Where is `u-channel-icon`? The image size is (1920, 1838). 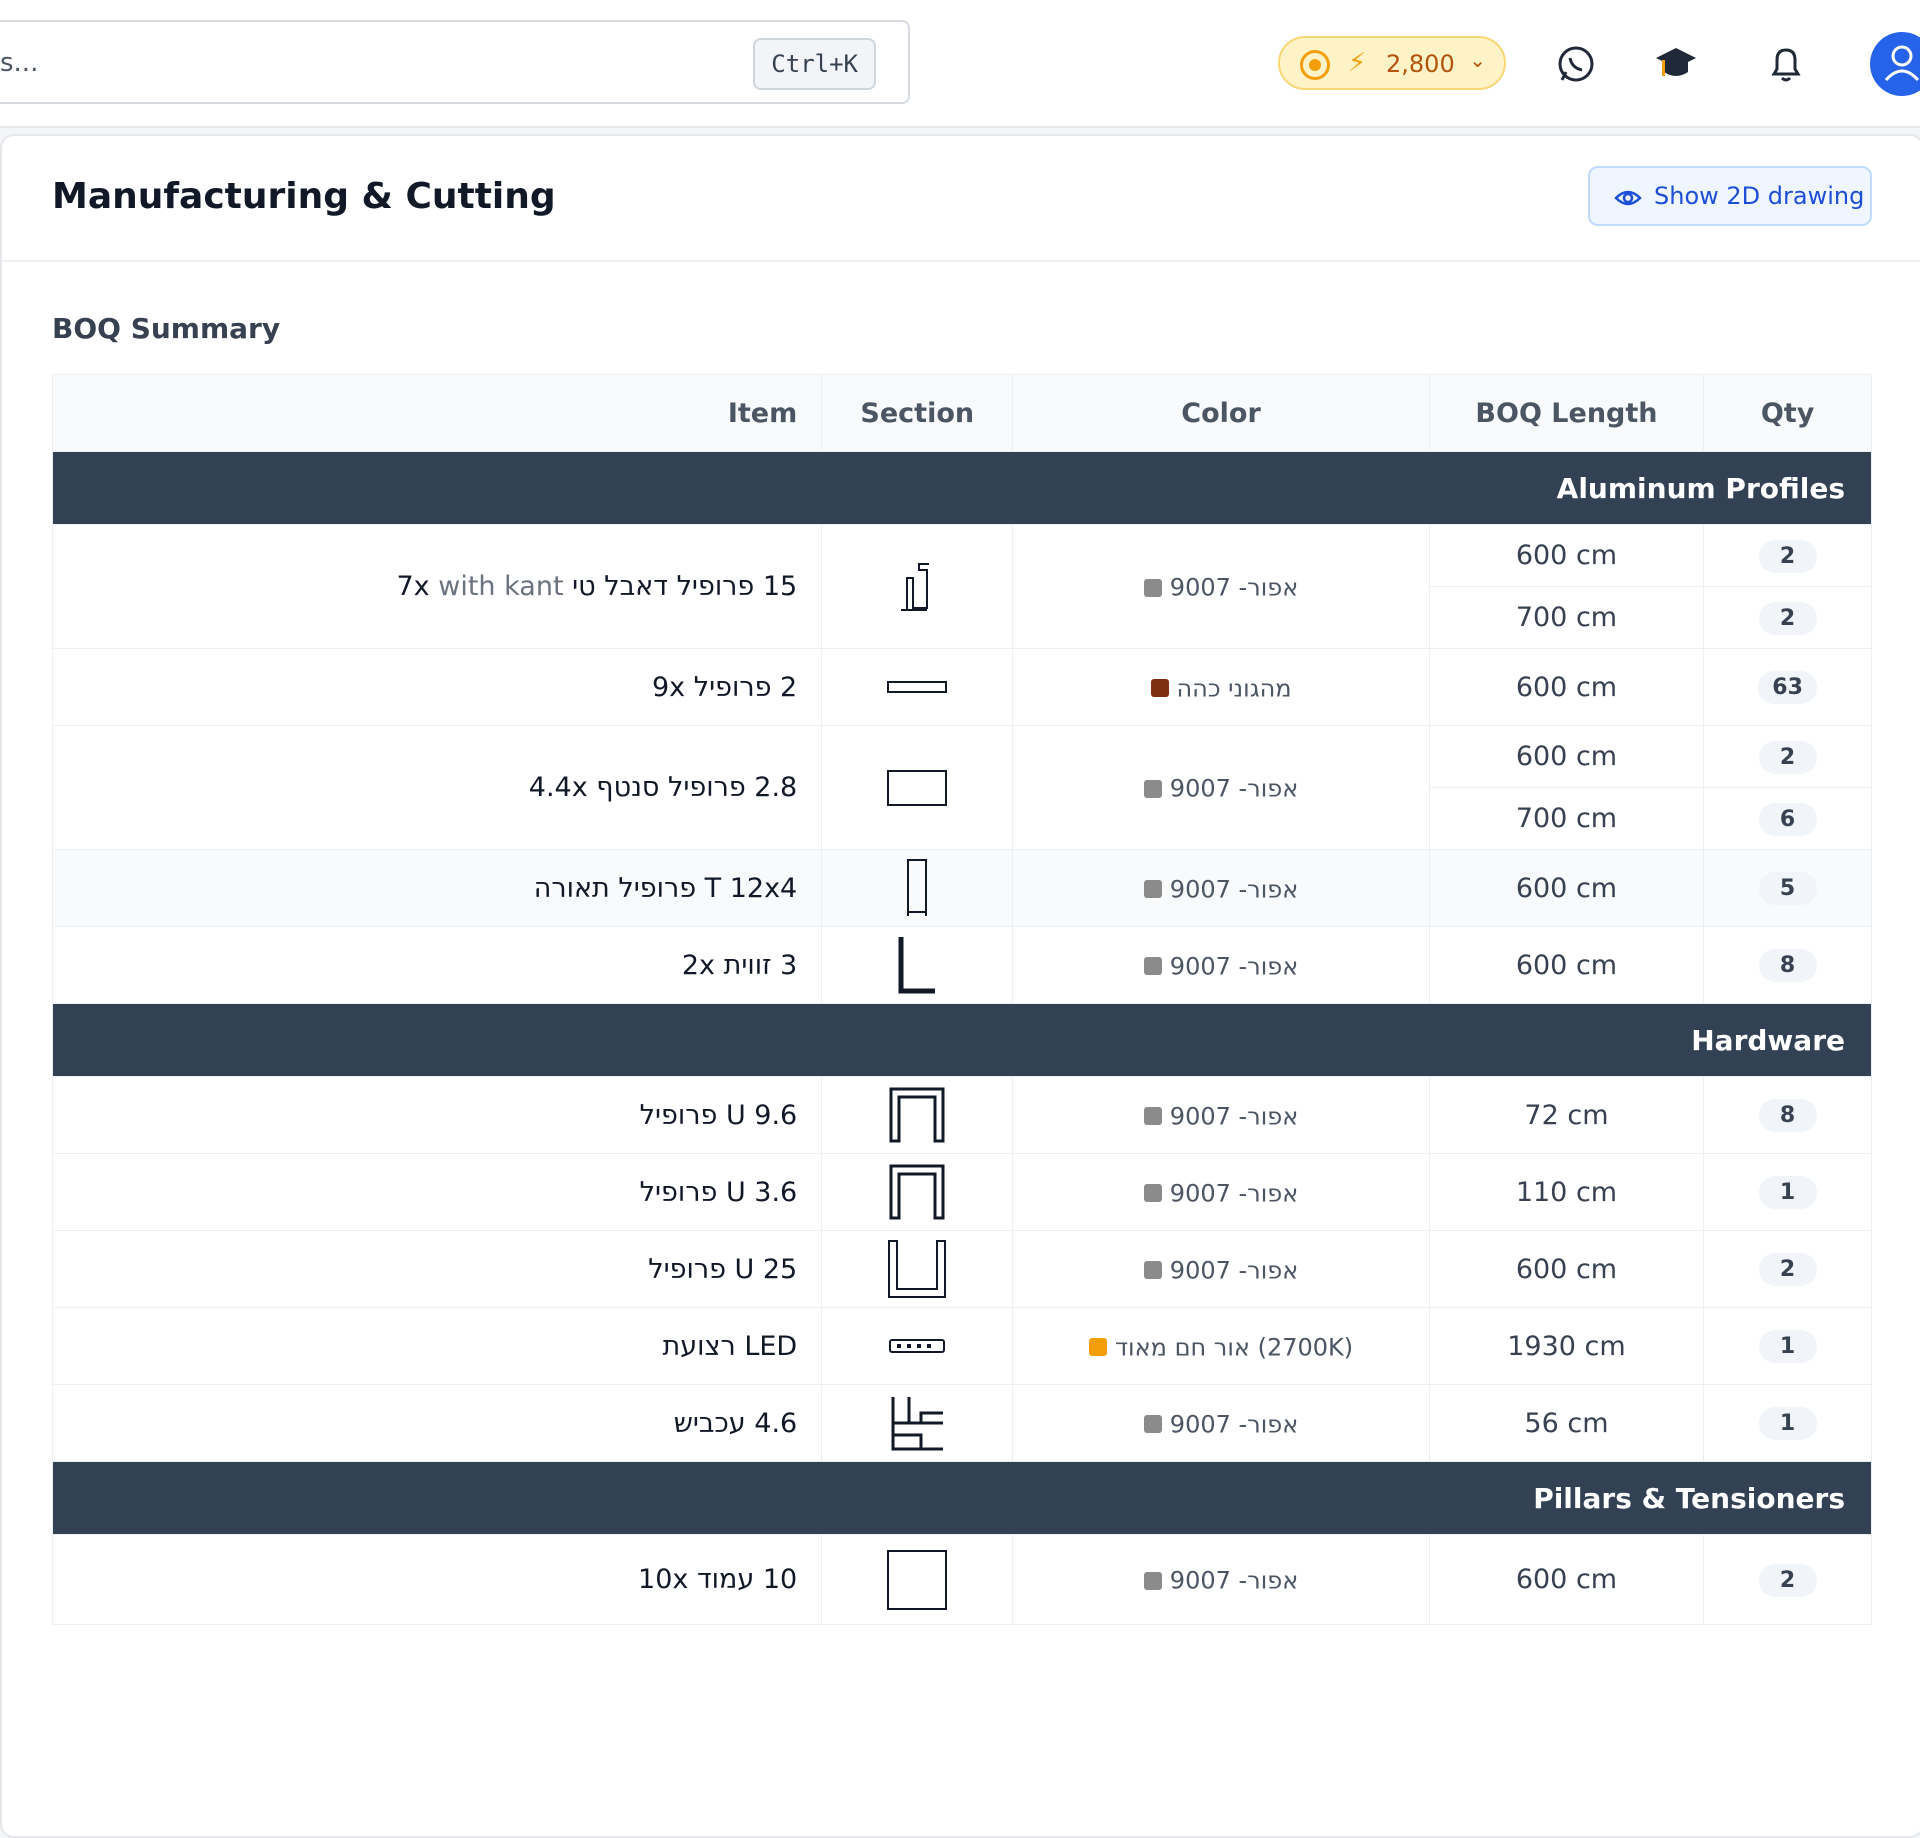 u-channel-icon is located at coordinates (917, 1269).